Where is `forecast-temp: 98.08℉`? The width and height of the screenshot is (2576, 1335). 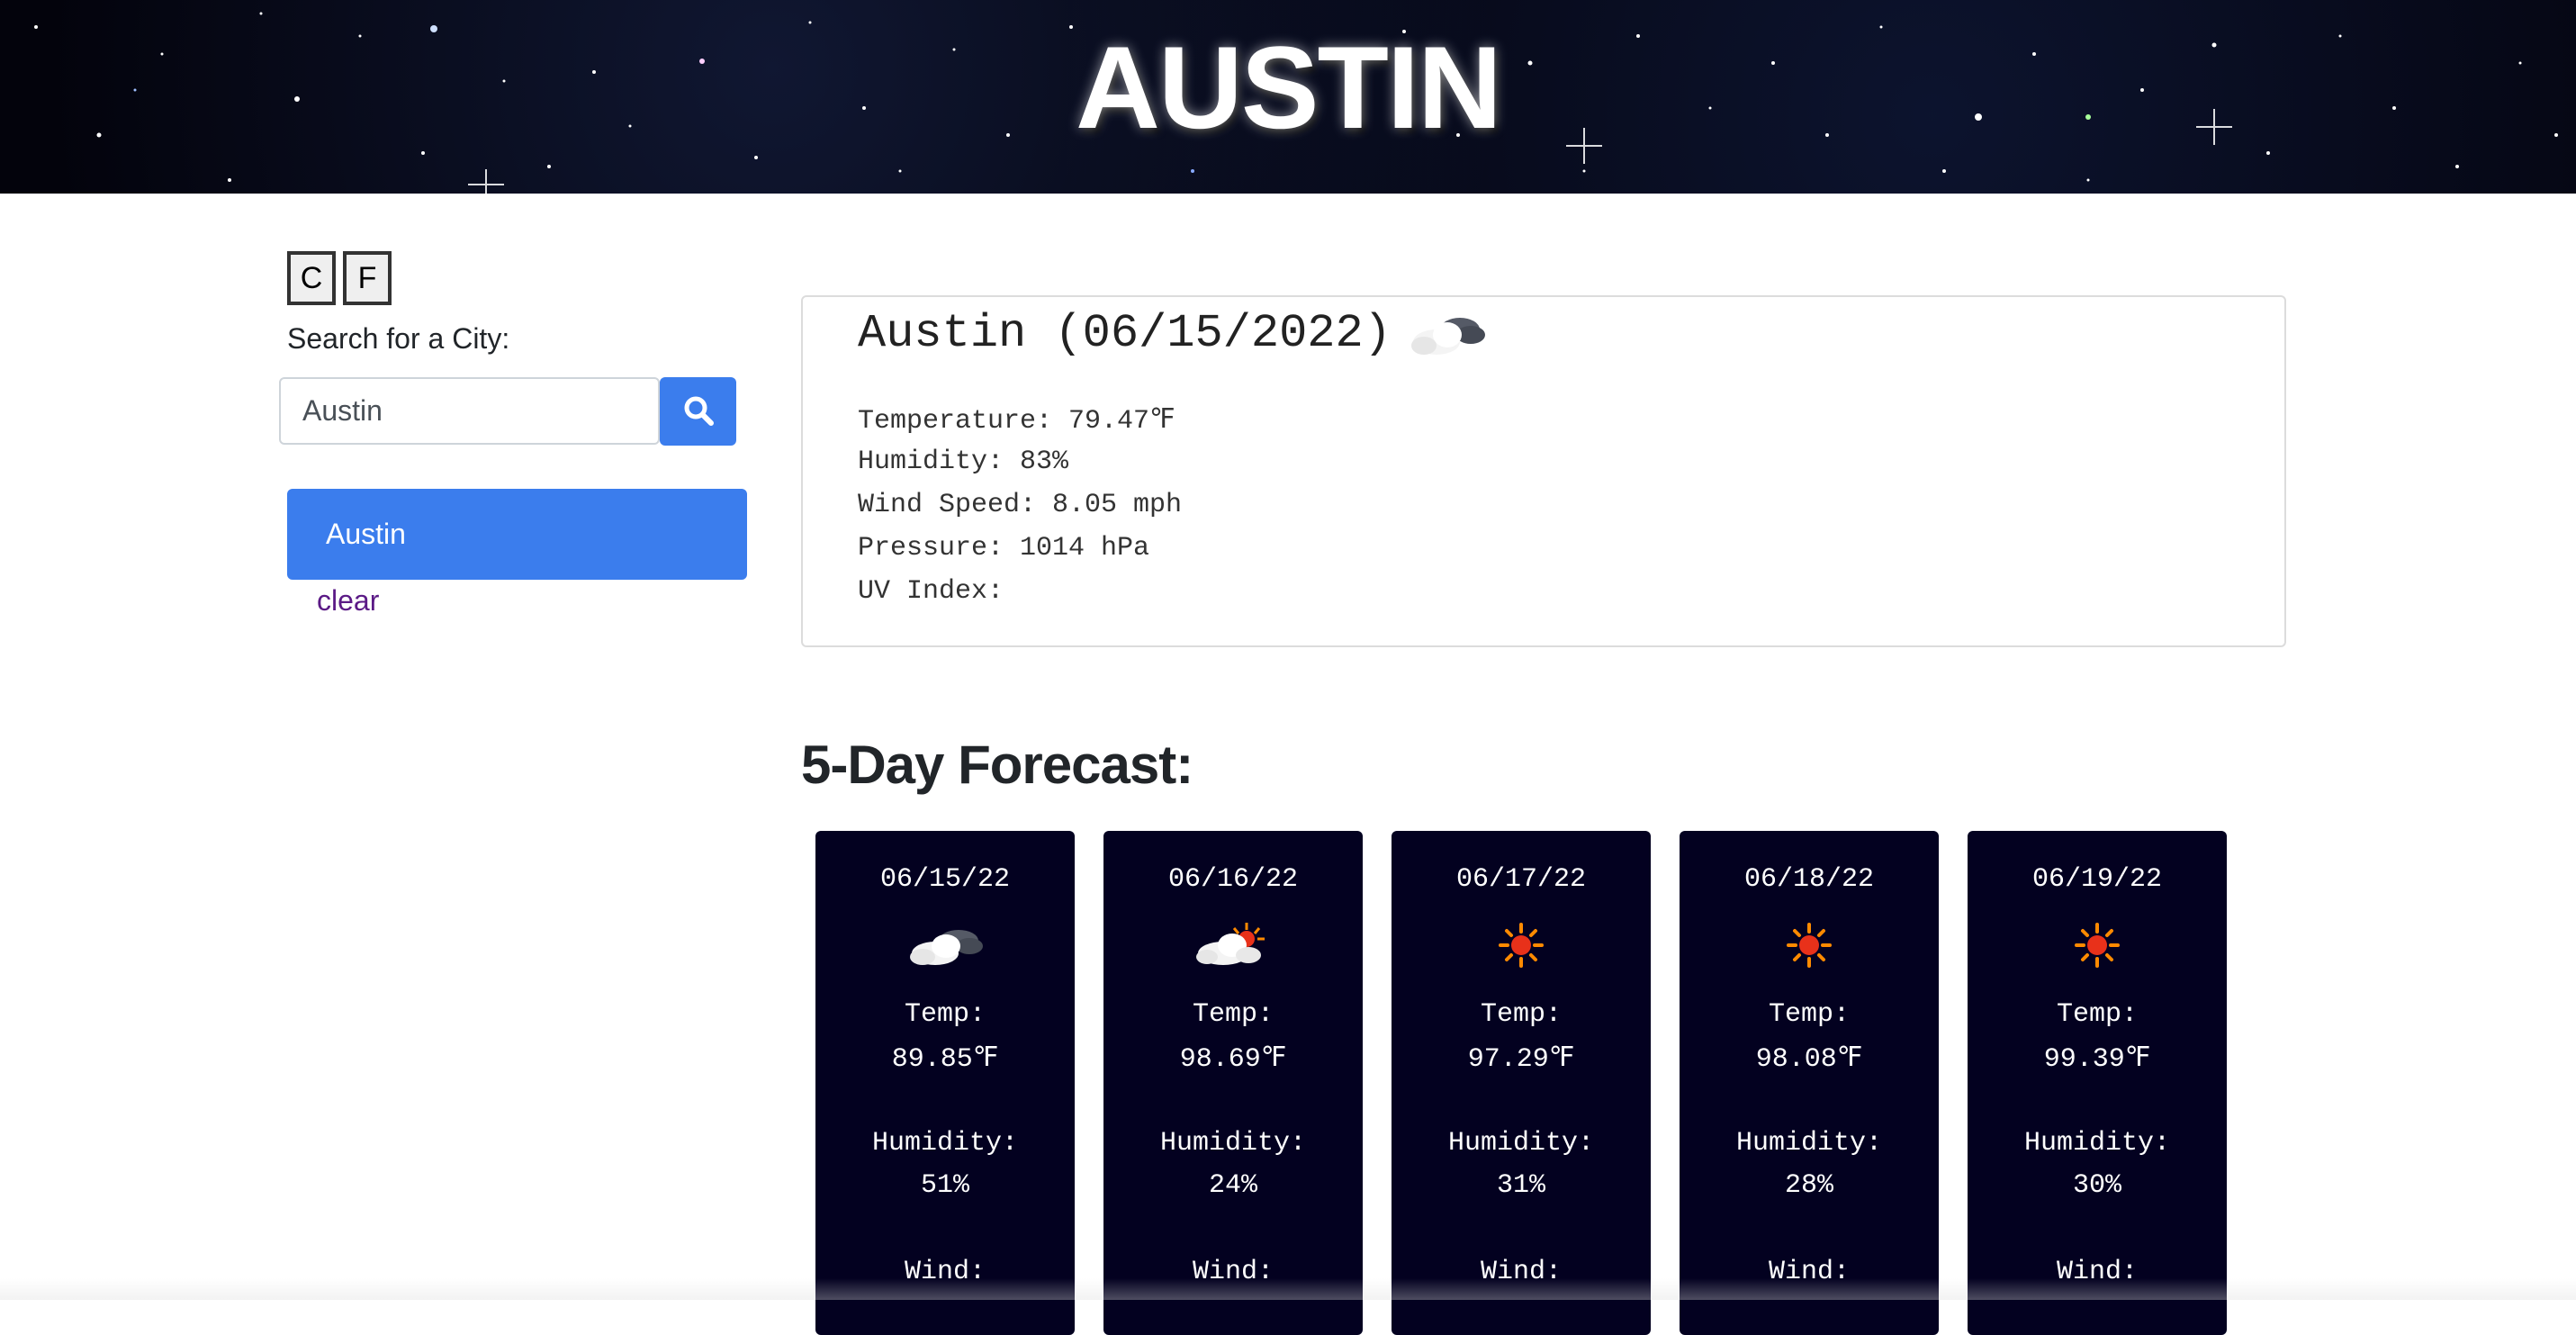 forecast-temp: 98.08℉ is located at coordinates (1809, 1059).